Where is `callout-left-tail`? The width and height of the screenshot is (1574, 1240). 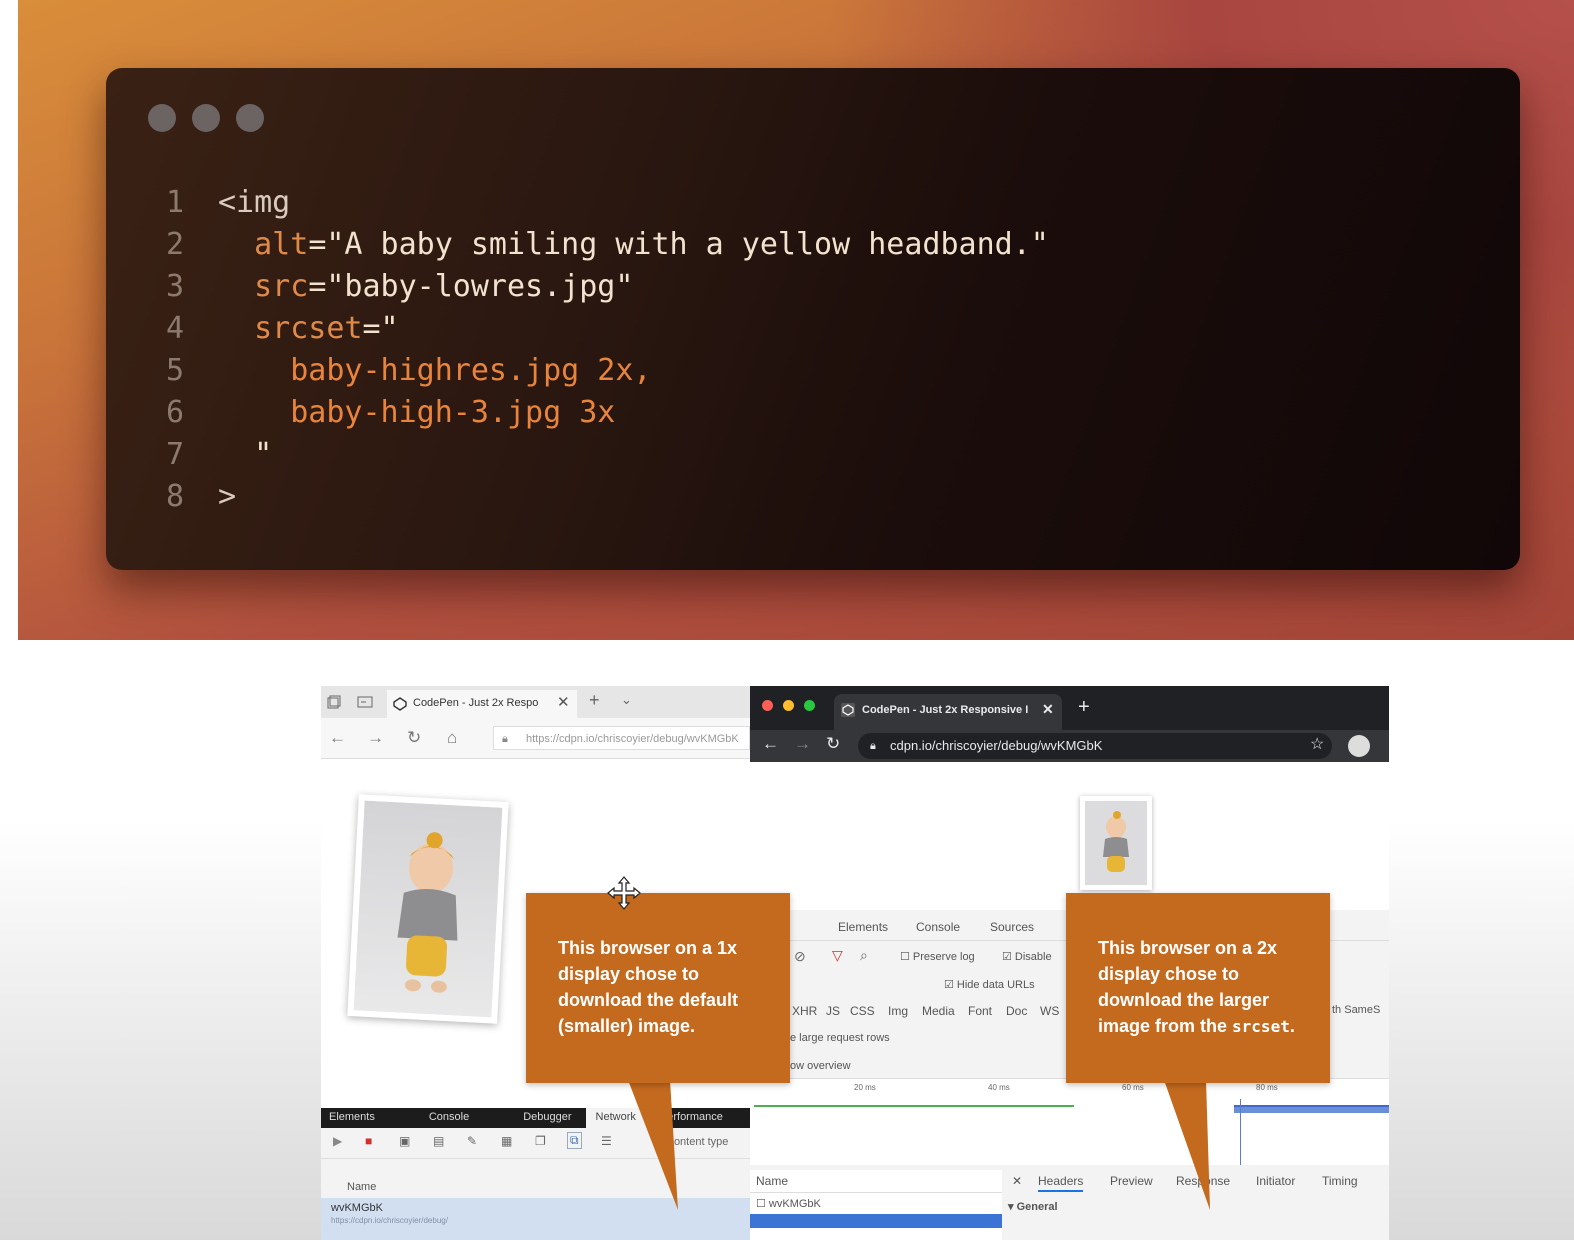
callout-left-tail is located at coordinates (653, 1145).